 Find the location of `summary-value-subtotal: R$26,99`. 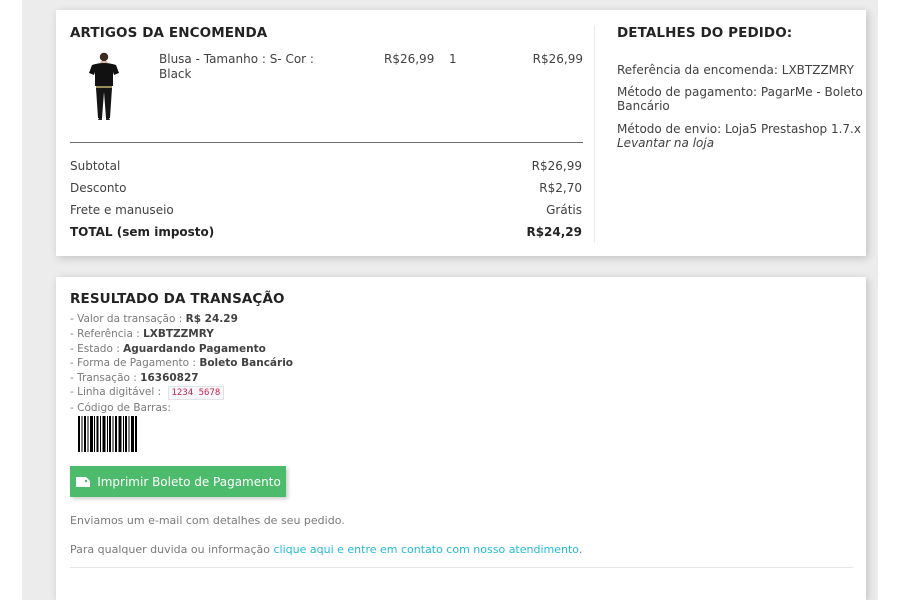

summary-value-subtotal: R$26,99 is located at coordinates (556, 166).